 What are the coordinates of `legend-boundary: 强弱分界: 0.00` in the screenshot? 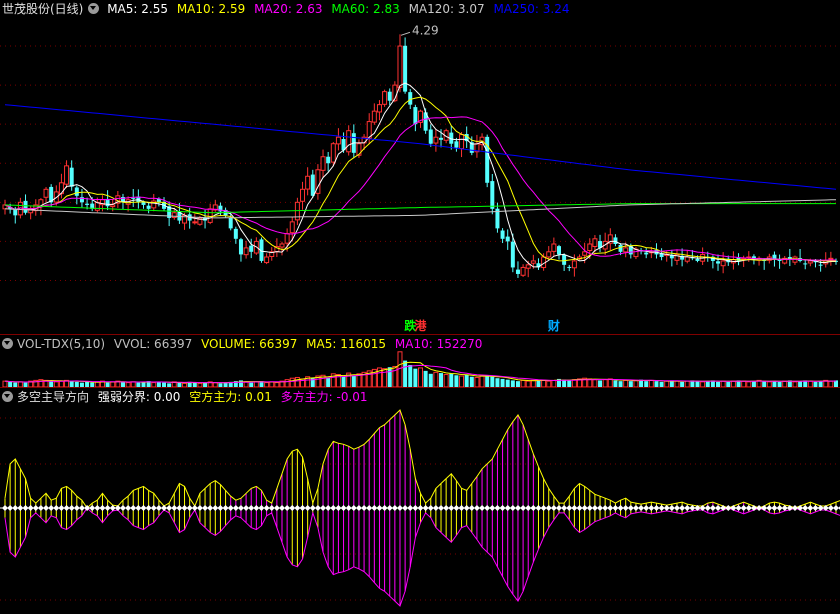 It's located at (139, 397).